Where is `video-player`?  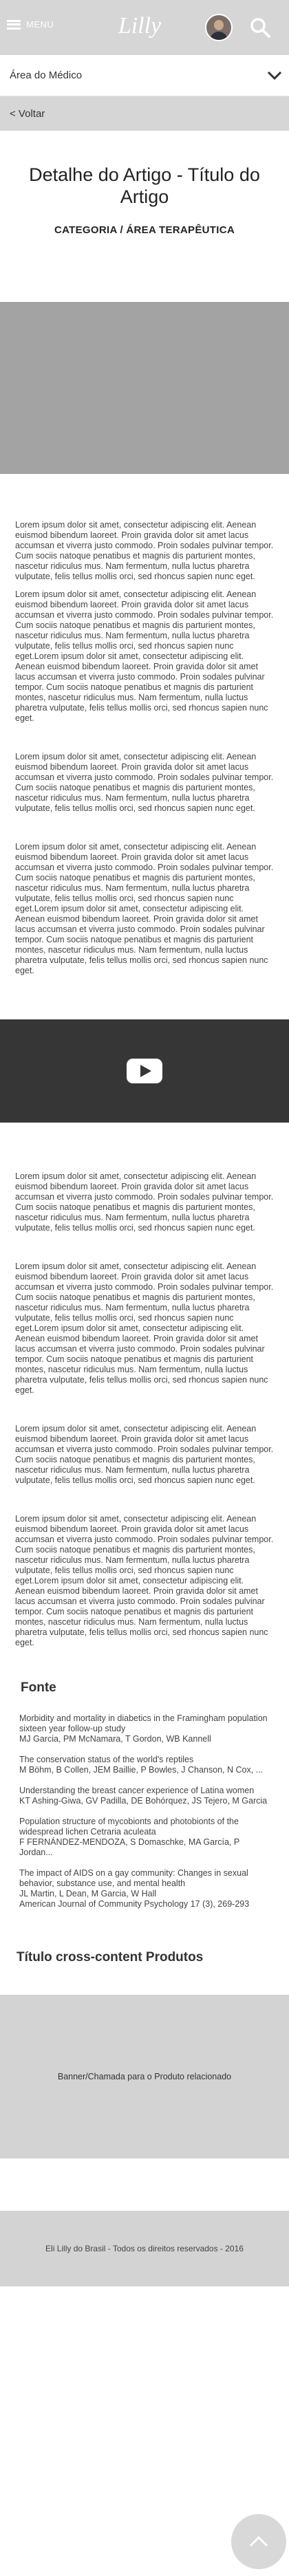
video-player is located at coordinates (144, 1071).